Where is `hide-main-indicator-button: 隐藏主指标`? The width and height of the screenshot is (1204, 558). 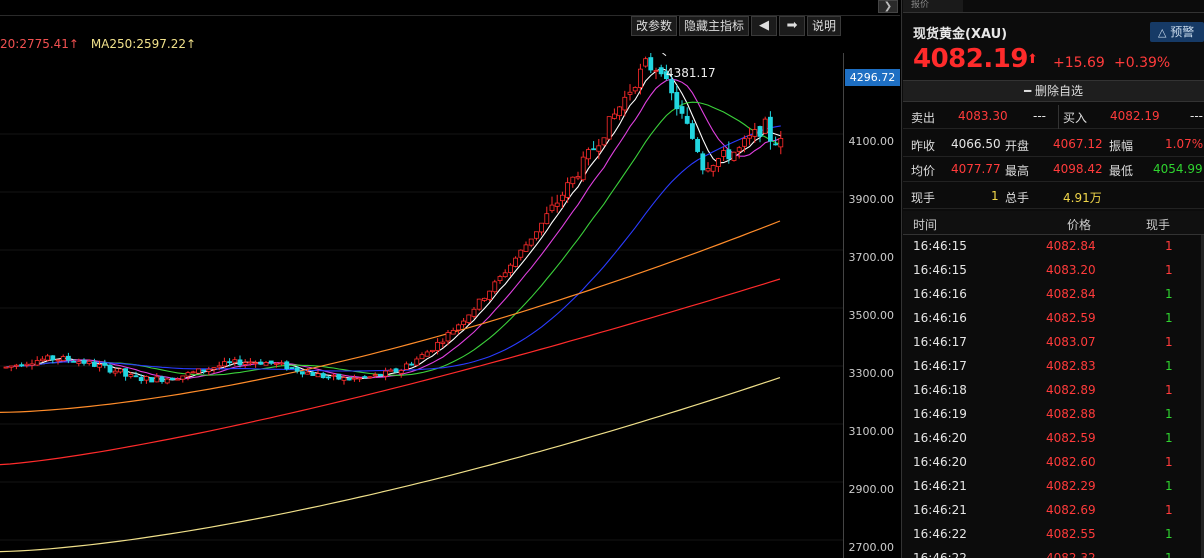
hide-main-indicator-button: 隐藏主指标 is located at coordinates (714, 26).